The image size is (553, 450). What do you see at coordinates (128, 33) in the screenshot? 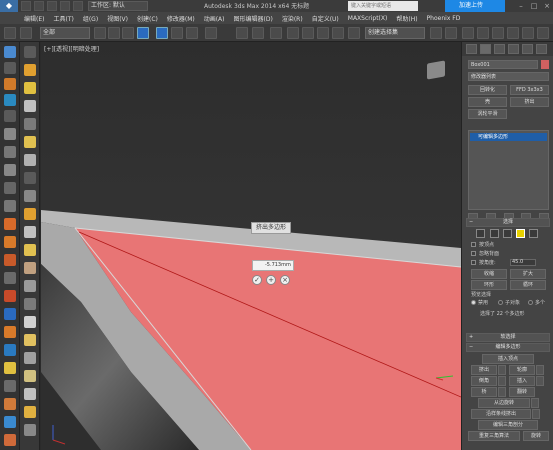
I see `rect-region-icon` at bounding box center [128, 33].